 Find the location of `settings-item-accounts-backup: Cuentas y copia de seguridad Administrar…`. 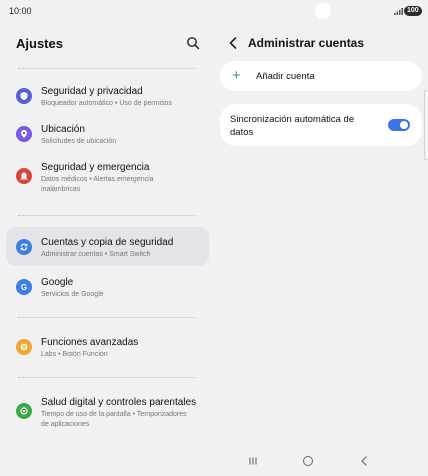

settings-item-accounts-backup: Cuentas y copia de seguridad Administrar… is located at coordinates (107, 246).